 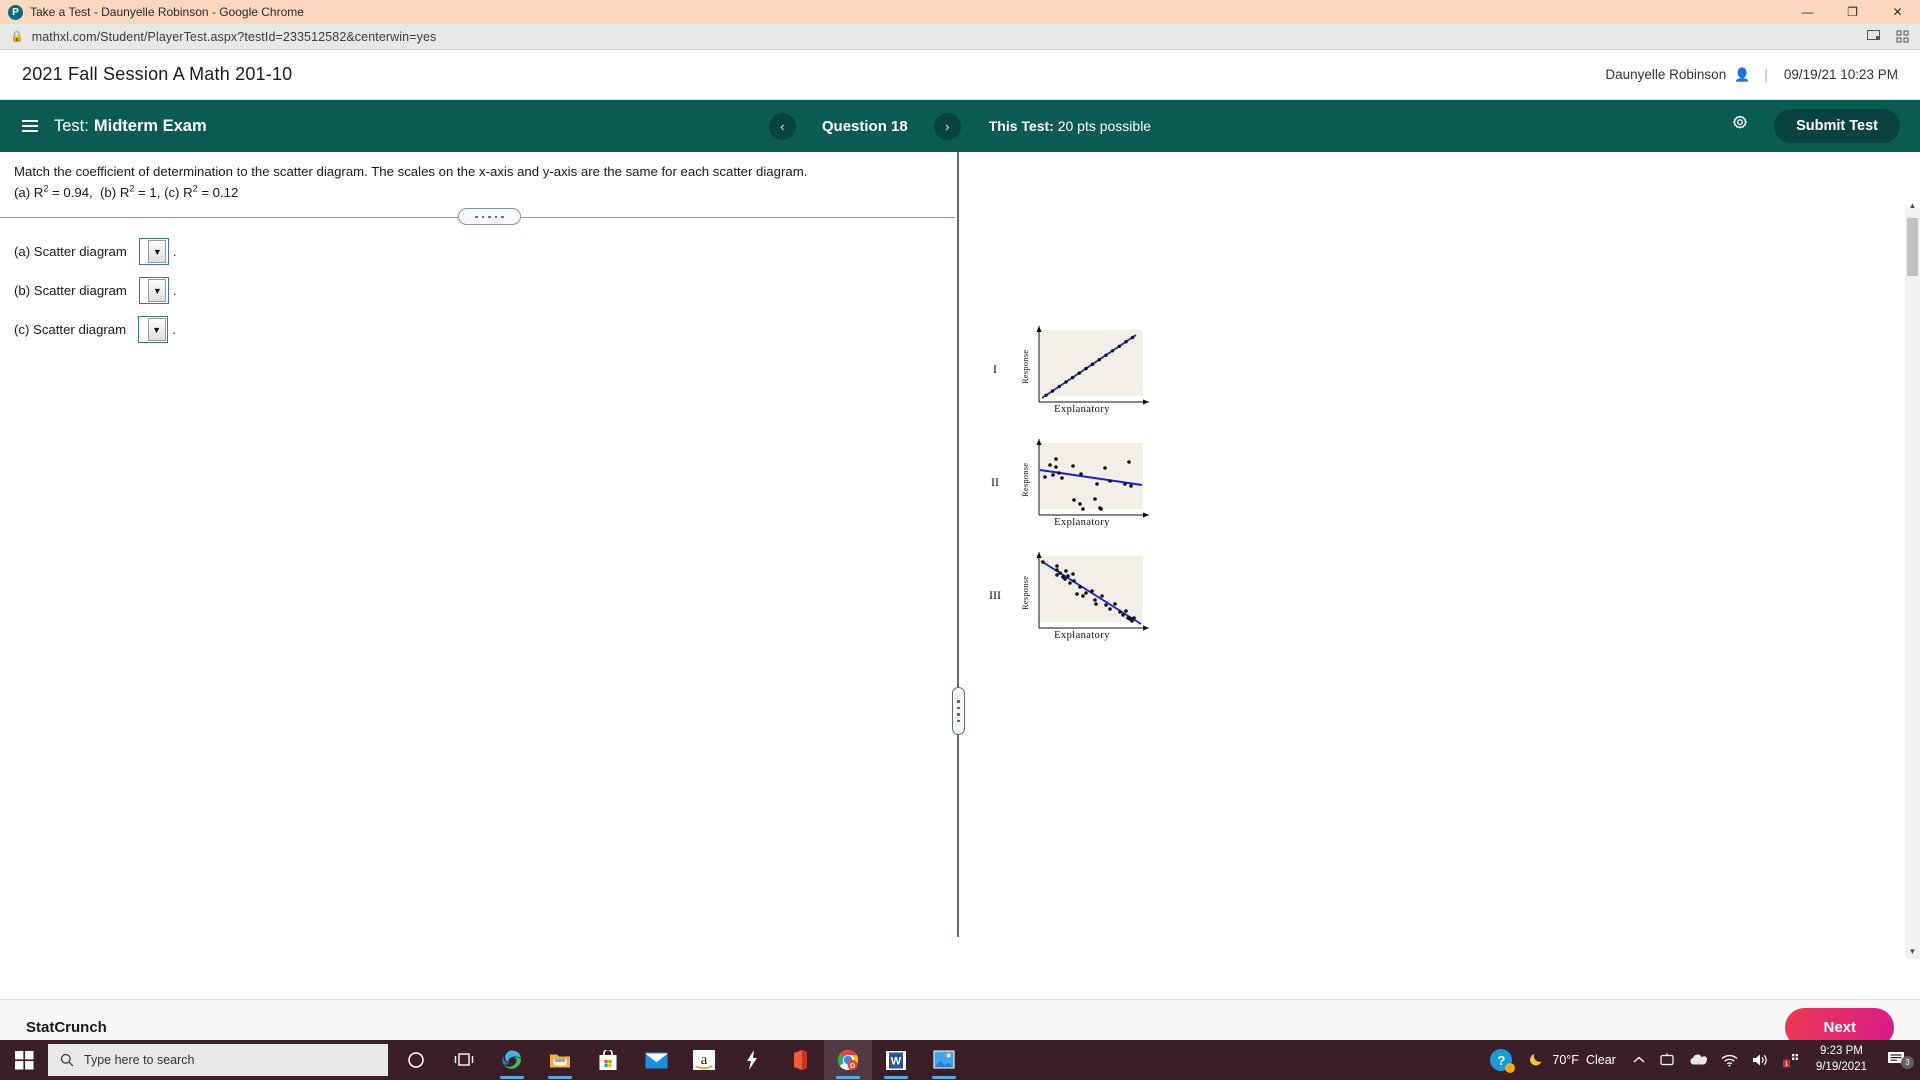 What do you see at coordinates (174, 252) in the screenshot?
I see `answer-period-a: .` at bounding box center [174, 252].